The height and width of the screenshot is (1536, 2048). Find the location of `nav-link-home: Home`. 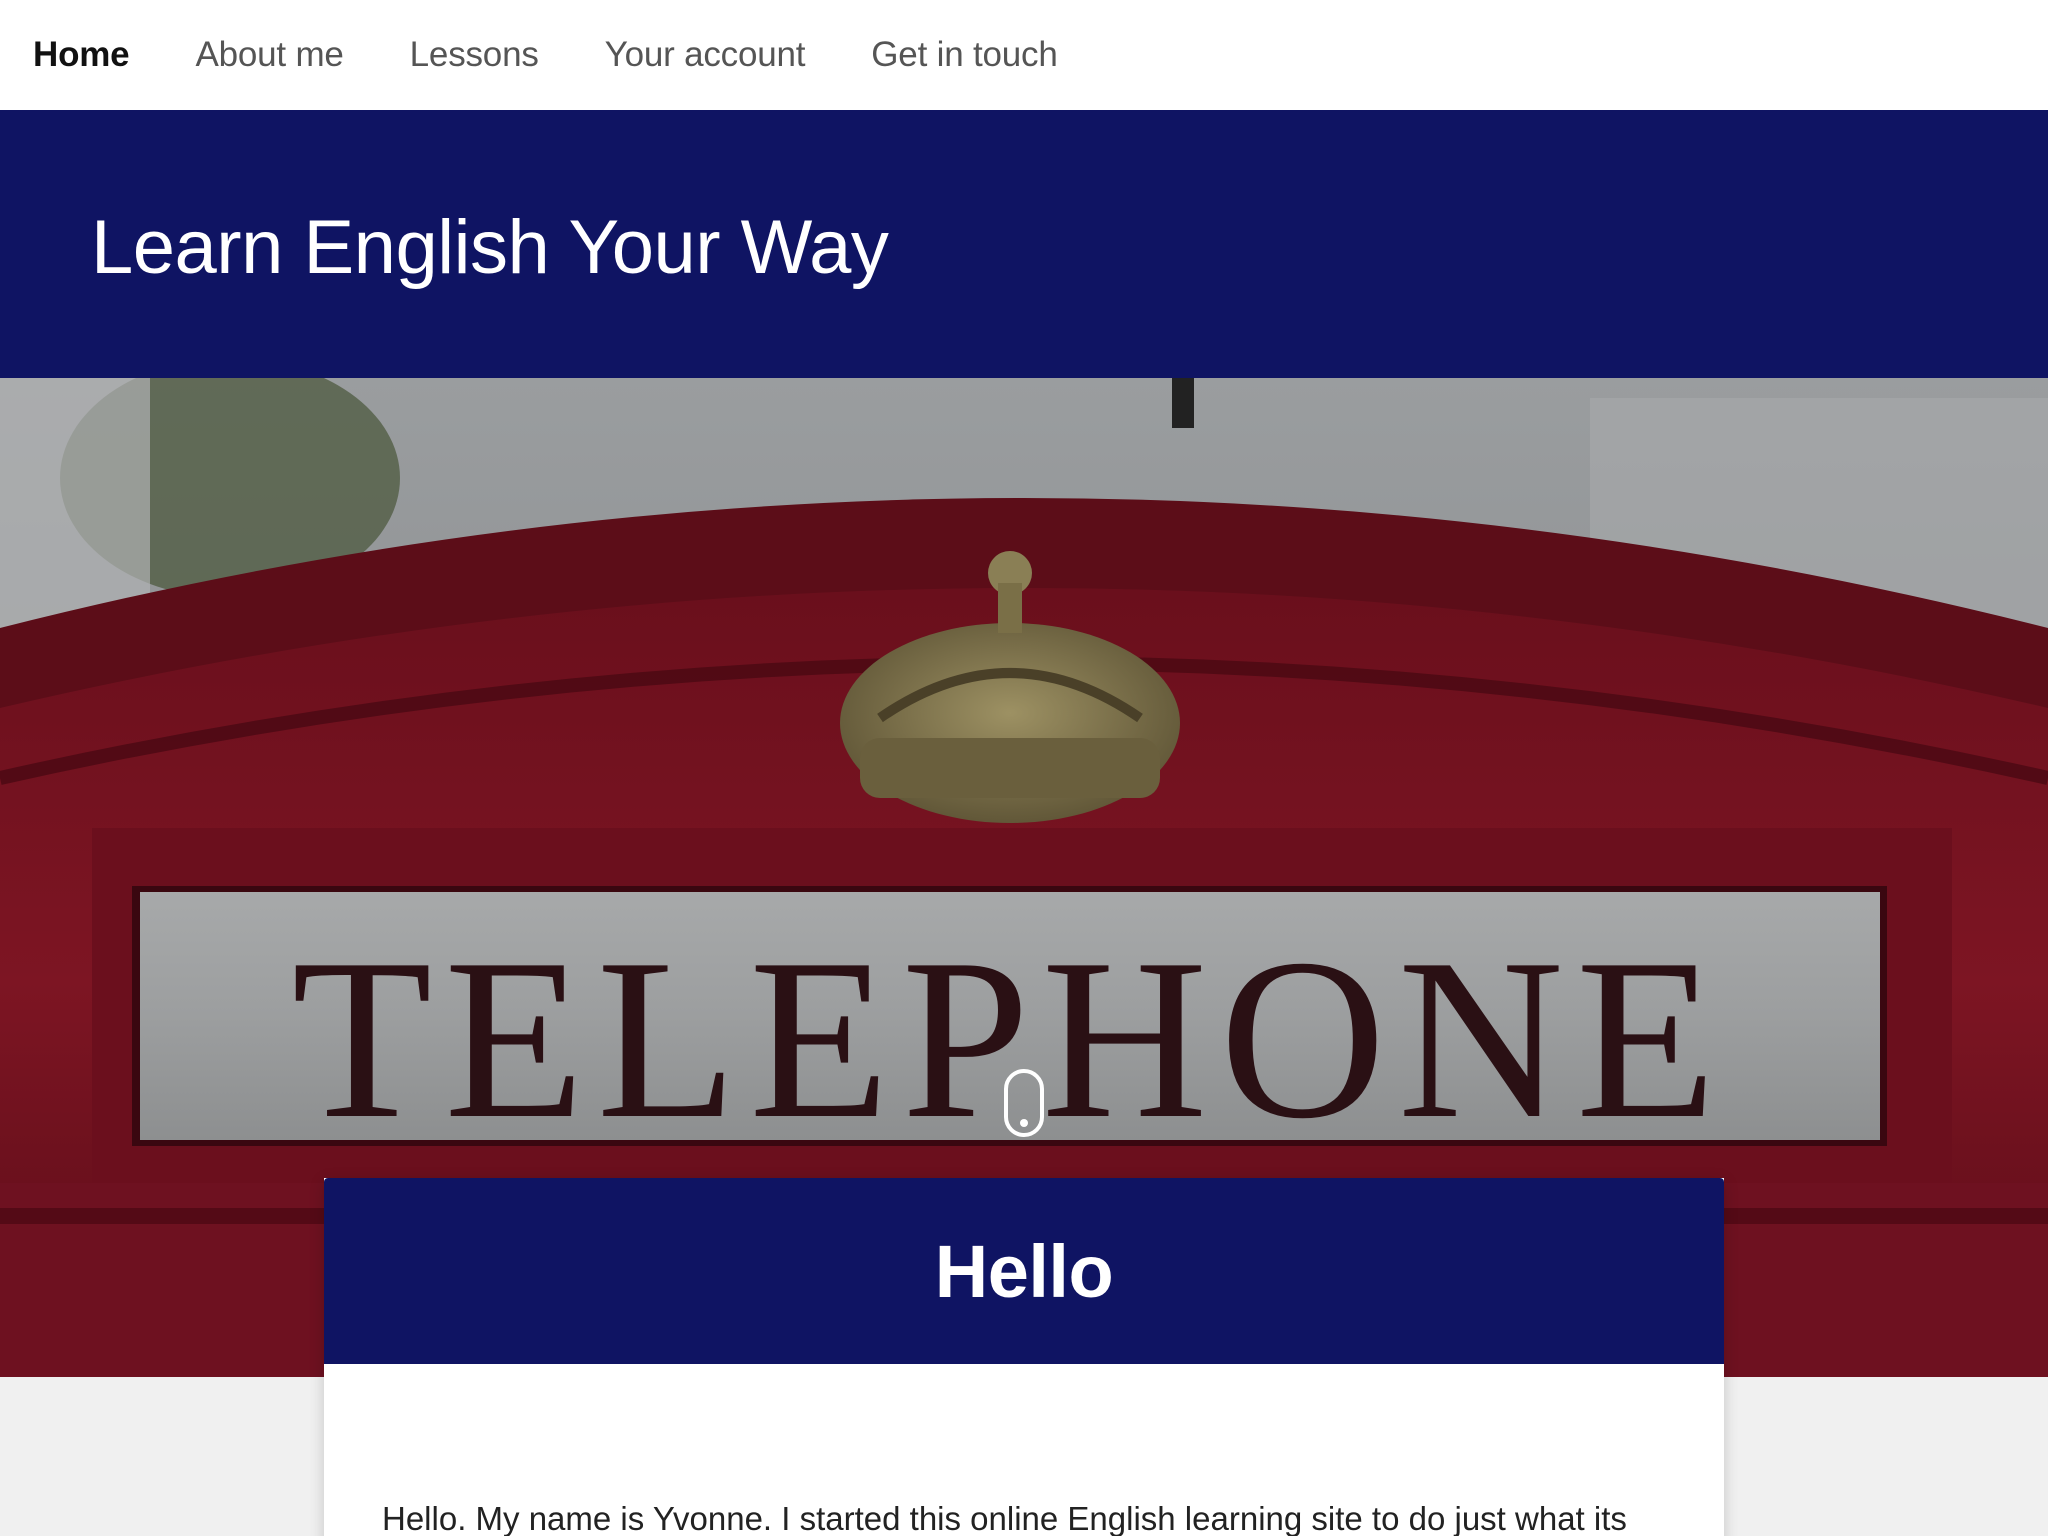

nav-link-home: Home is located at coordinates (81, 55).